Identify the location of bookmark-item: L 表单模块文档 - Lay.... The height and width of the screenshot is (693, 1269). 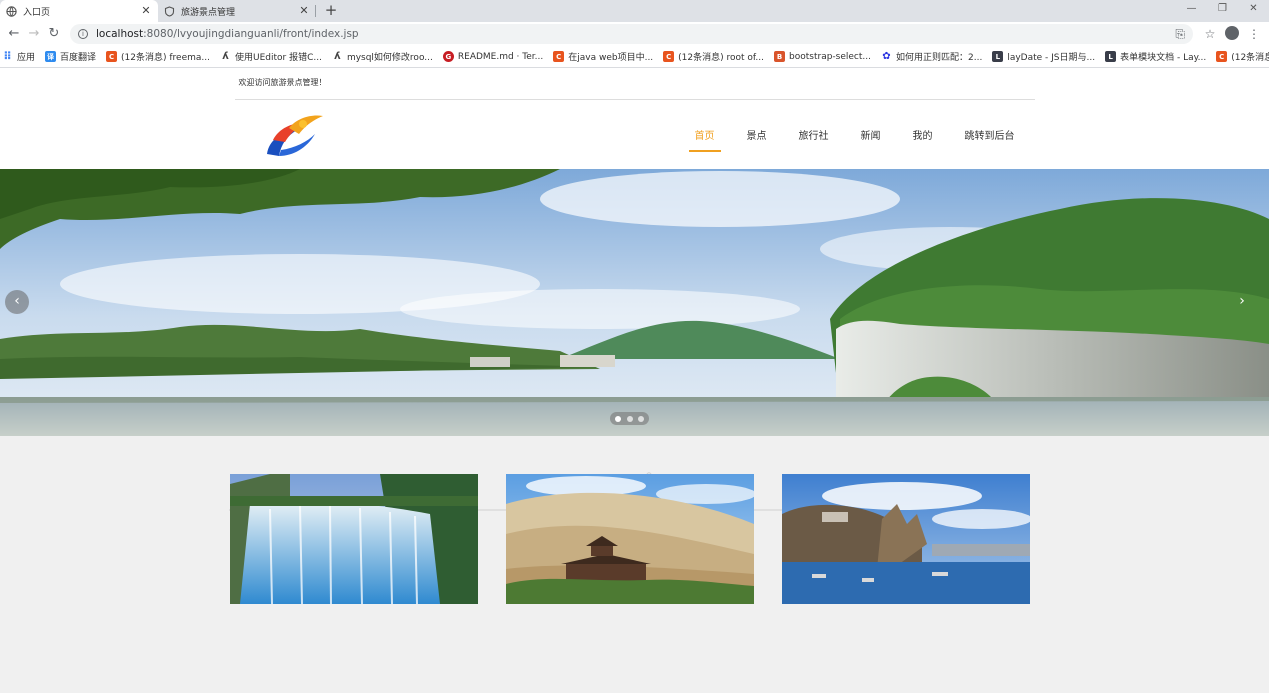
(1155, 56).